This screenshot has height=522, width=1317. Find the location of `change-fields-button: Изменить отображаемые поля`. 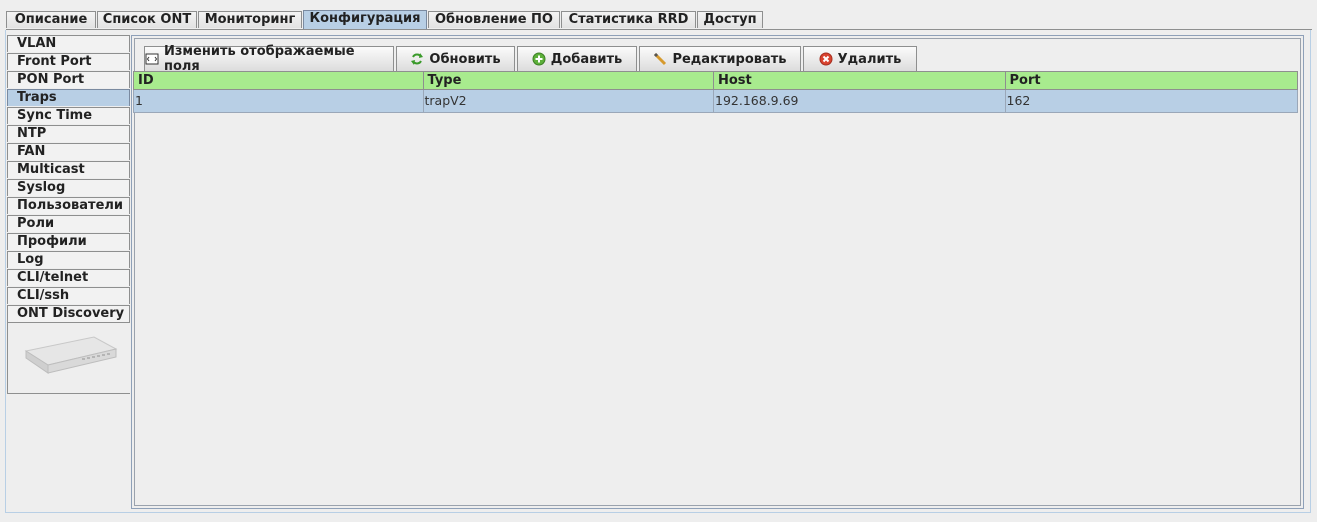

change-fields-button: Изменить отображаемые поля is located at coordinates (269, 59).